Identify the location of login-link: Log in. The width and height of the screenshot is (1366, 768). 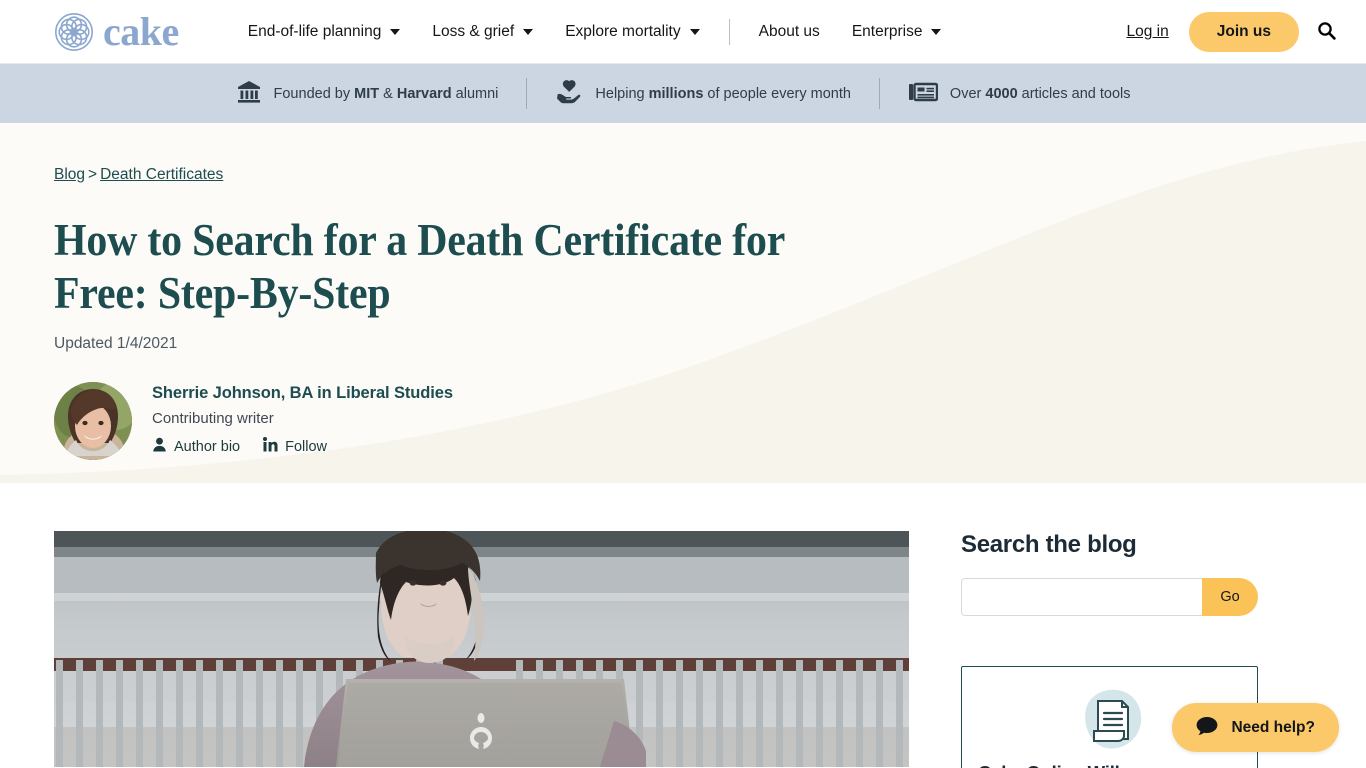
(1148, 32).